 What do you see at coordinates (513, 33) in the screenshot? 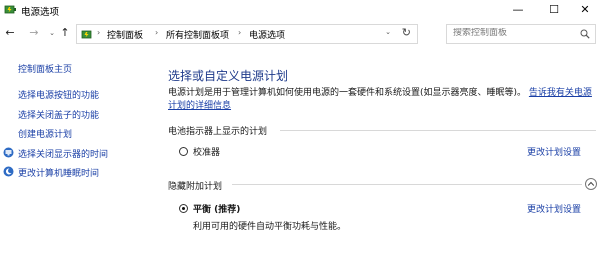
I see `search-input` at bounding box center [513, 33].